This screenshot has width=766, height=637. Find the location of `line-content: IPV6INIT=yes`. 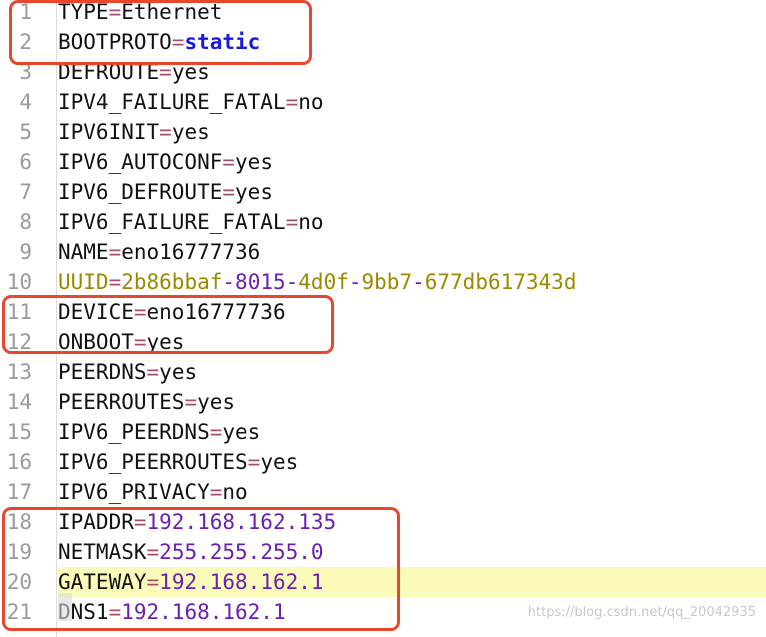

line-content: IPV6INIT=yes is located at coordinates (412, 132).